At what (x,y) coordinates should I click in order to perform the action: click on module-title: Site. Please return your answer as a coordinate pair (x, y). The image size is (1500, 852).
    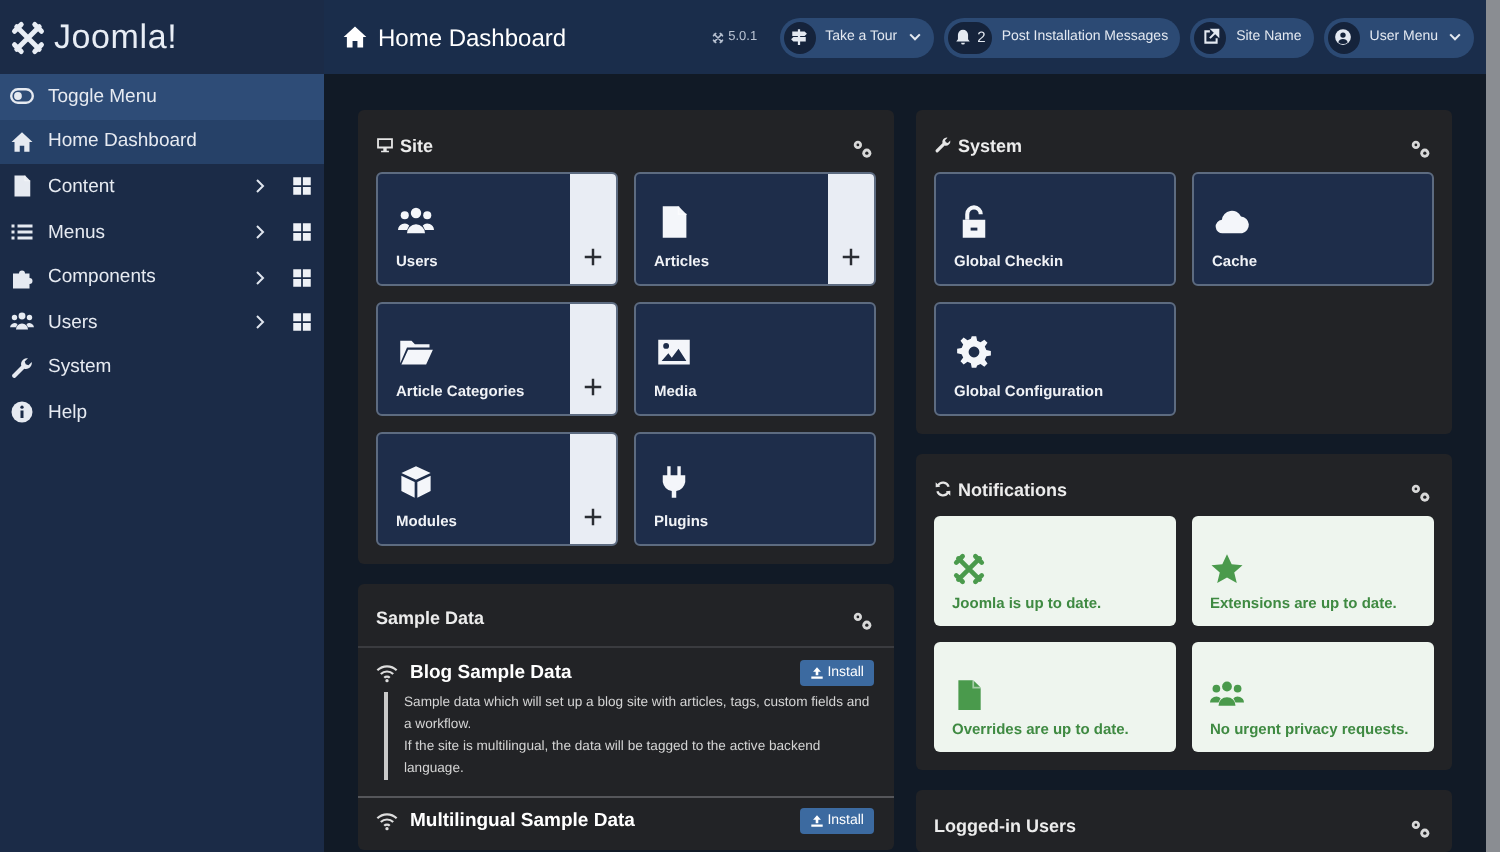
    Looking at the image, I should click on (418, 145).